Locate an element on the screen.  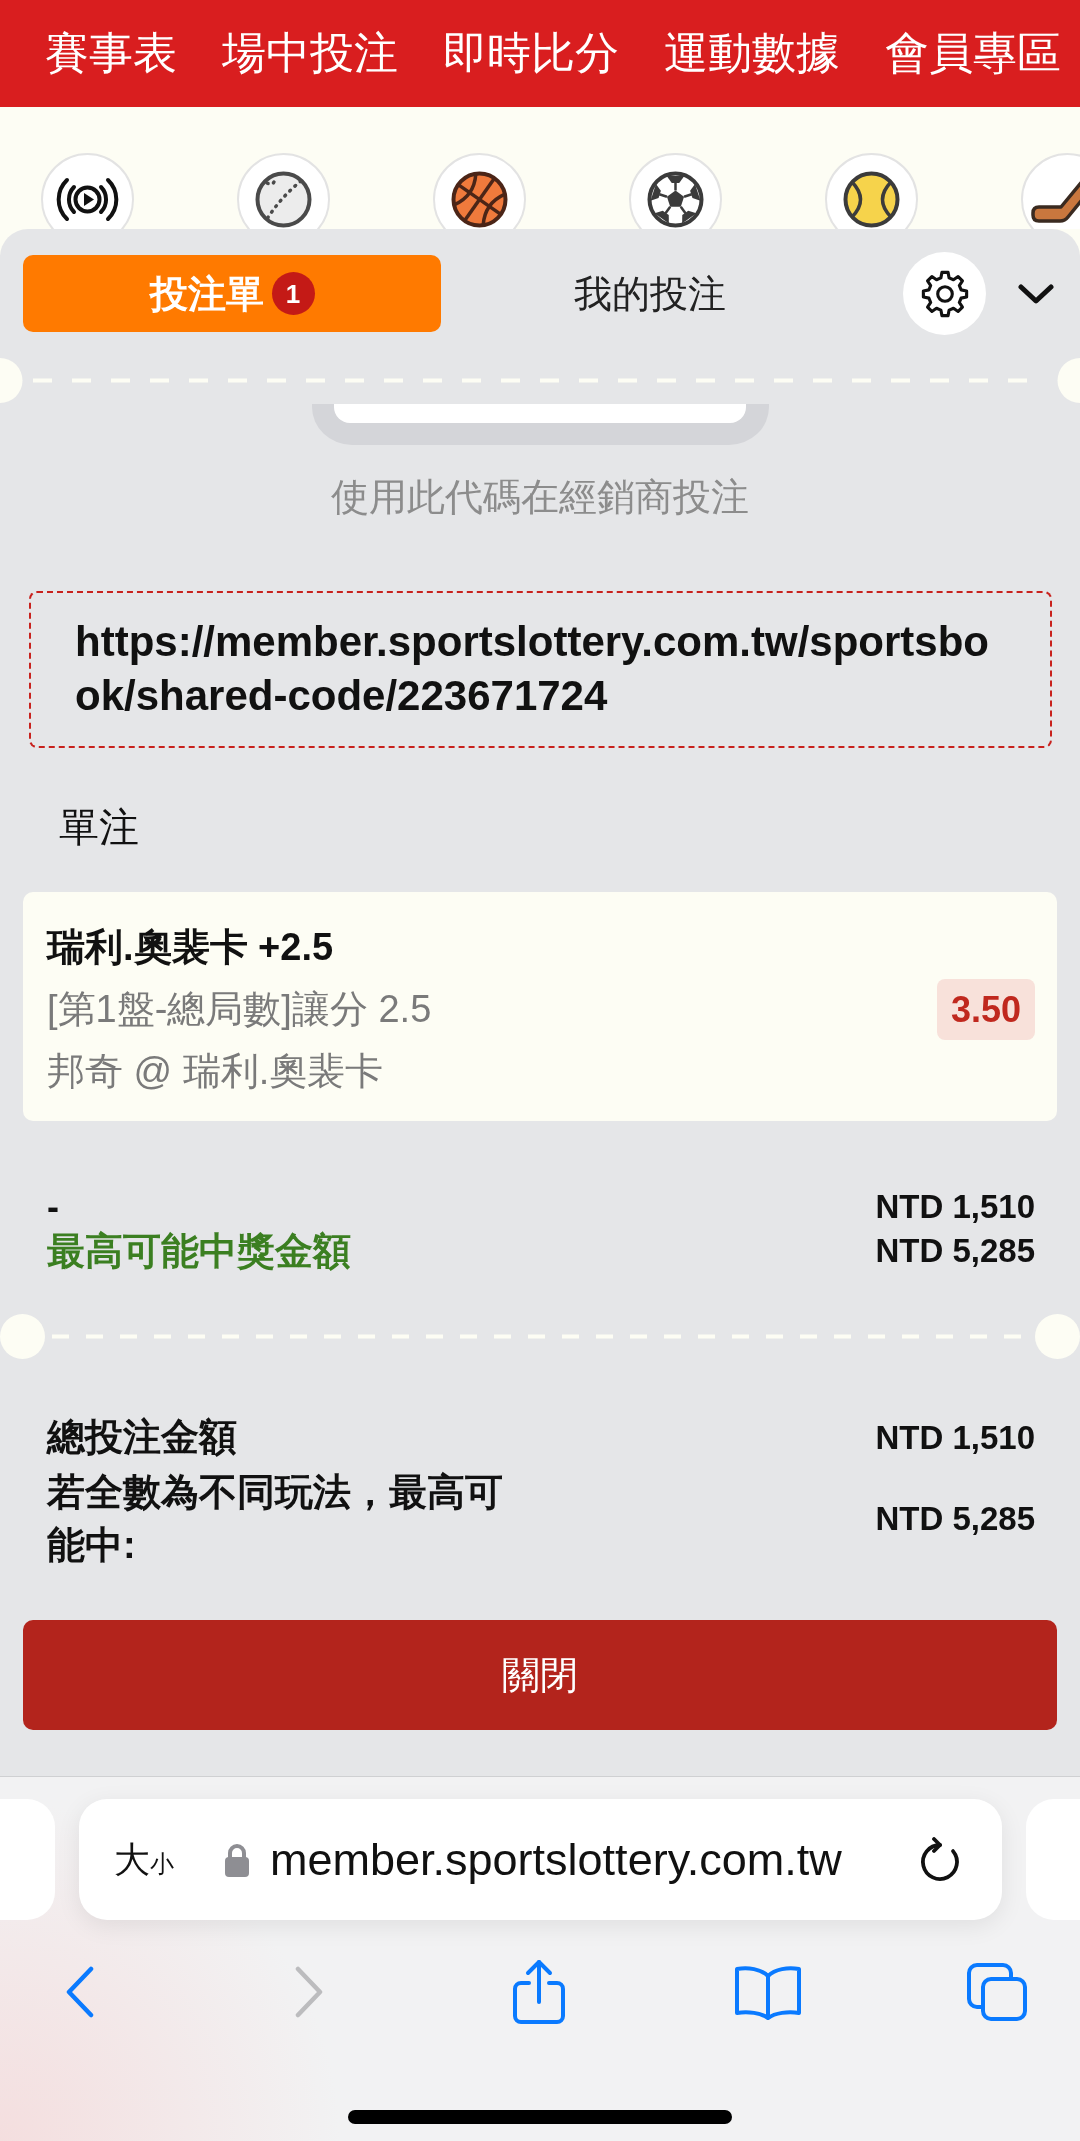
market-text: [第1盤-總局數]讓分 2.5 is located at coordinates (239, 1009).